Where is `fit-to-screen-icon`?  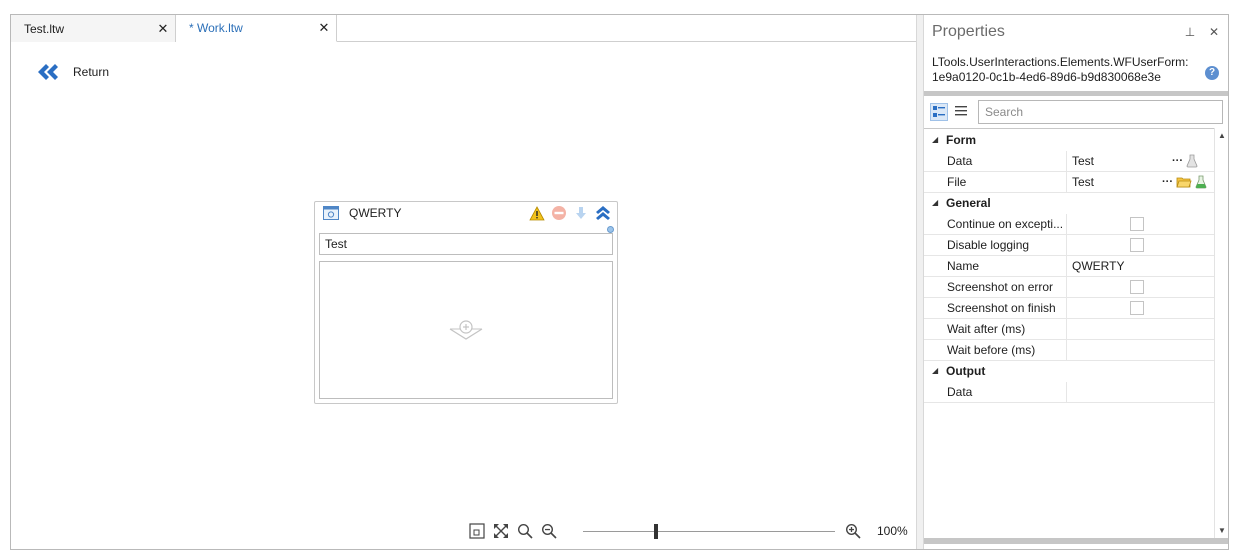
fit-to-screen-icon is located at coordinates (477, 531).